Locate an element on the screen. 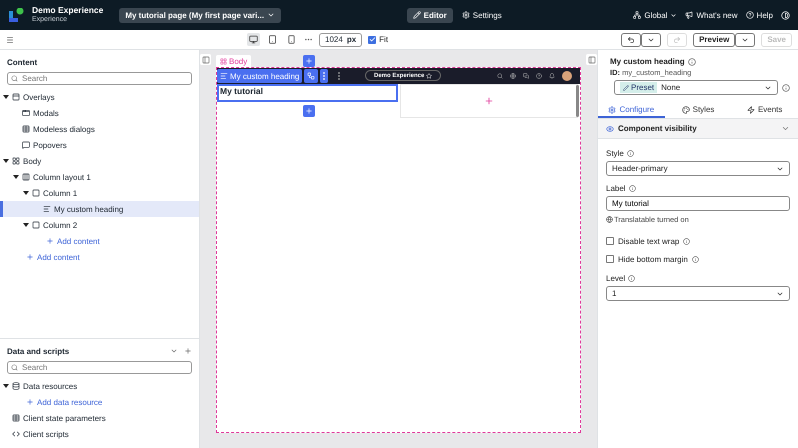  undo-icon is located at coordinates (631, 40).